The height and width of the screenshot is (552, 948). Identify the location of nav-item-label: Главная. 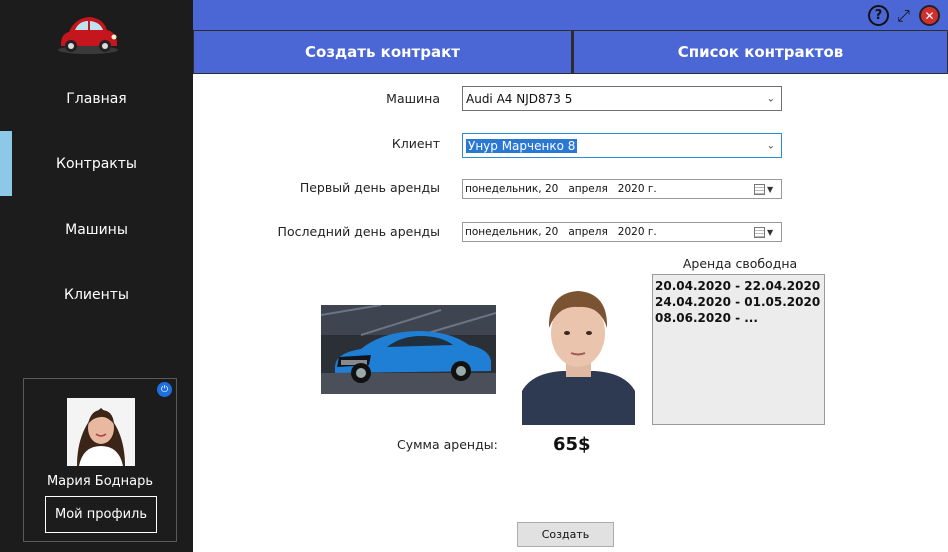
(96, 99).